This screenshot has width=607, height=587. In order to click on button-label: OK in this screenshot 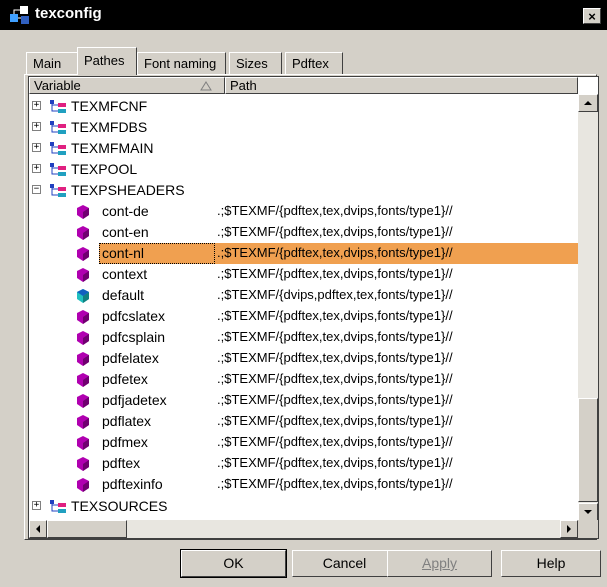, I will do `click(233, 563)`.